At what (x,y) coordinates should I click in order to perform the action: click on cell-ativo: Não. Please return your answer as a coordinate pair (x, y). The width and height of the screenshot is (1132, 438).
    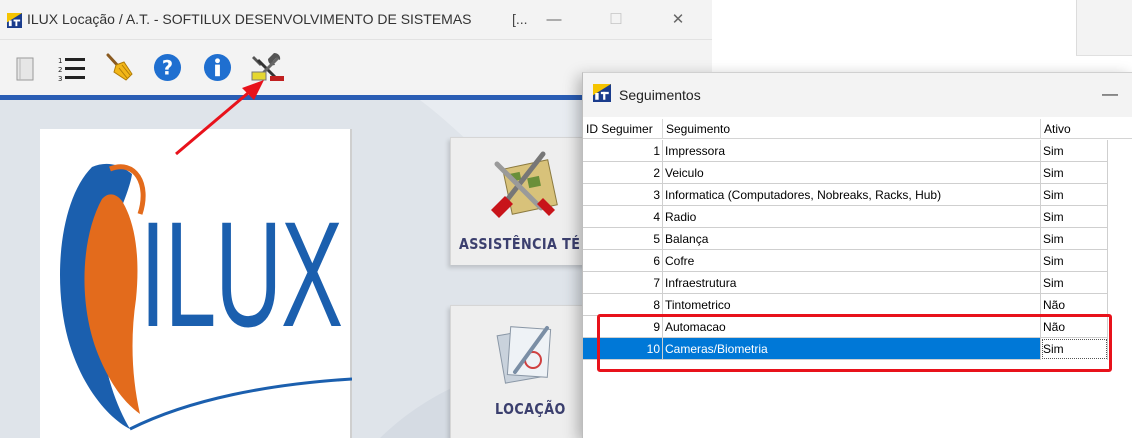
    Looking at the image, I should click on (1074, 305).